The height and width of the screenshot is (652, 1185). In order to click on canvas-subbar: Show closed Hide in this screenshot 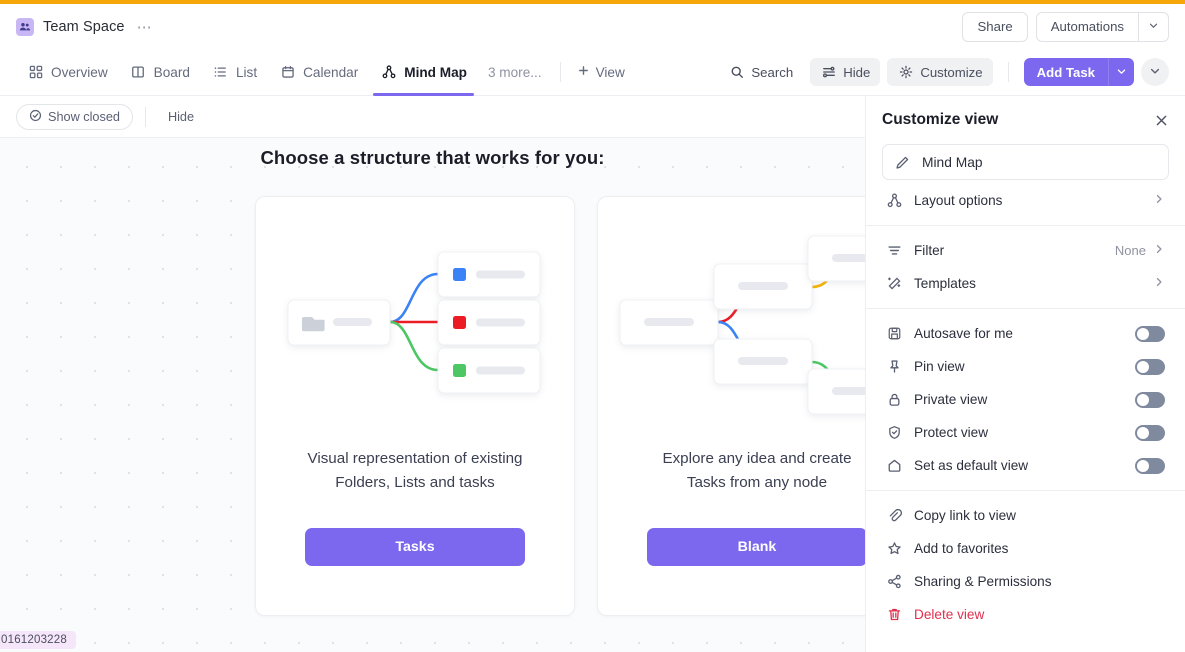, I will do `click(432, 117)`.